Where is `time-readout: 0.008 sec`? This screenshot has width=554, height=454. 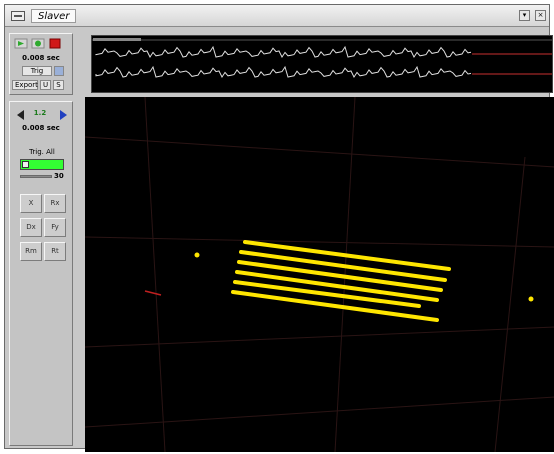
time-readout: 0.008 sec is located at coordinates (41, 58).